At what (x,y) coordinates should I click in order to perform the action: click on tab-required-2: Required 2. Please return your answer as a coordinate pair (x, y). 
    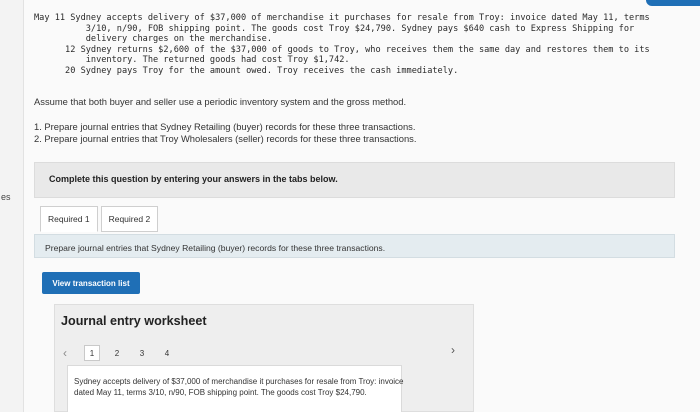
    Looking at the image, I should click on (129, 219).